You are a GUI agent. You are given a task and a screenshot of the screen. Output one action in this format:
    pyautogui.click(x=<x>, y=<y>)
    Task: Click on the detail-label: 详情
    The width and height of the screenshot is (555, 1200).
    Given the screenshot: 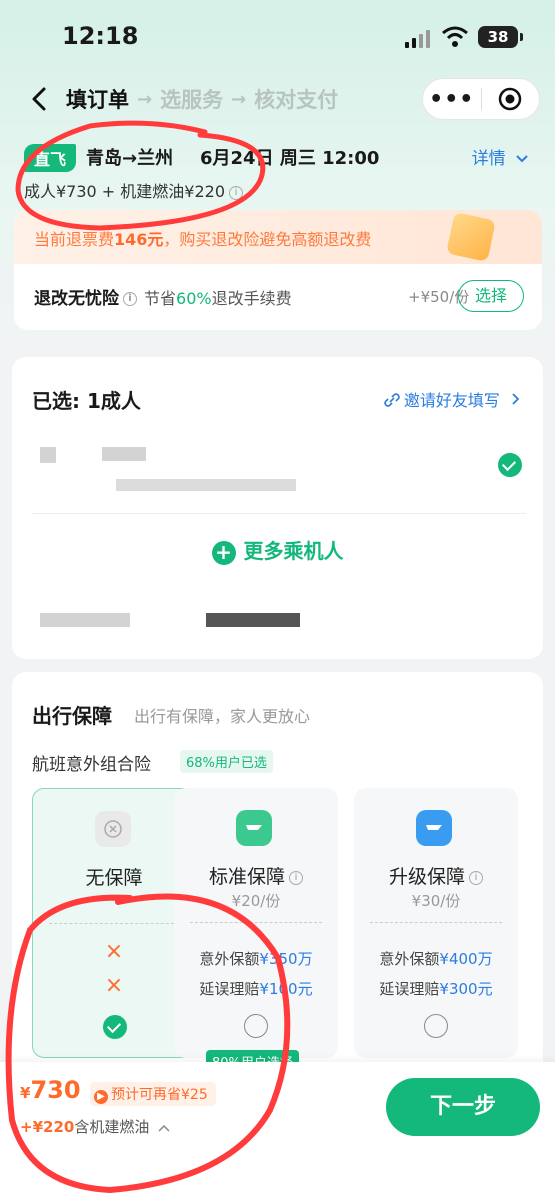 What is the action you would take?
    pyautogui.click(x=488, y=159)
    